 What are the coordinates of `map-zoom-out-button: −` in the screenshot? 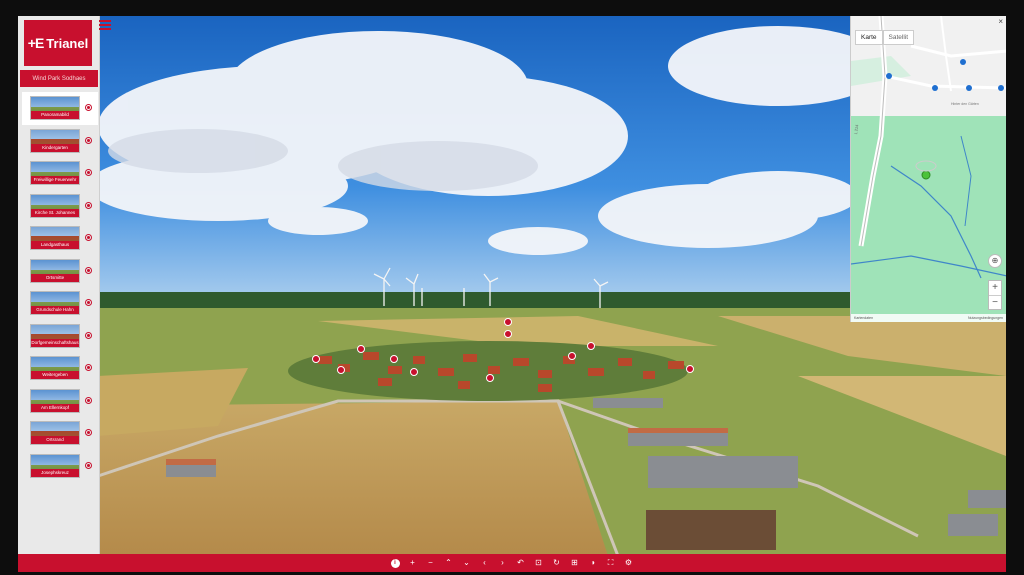 It's located at (995, 302).